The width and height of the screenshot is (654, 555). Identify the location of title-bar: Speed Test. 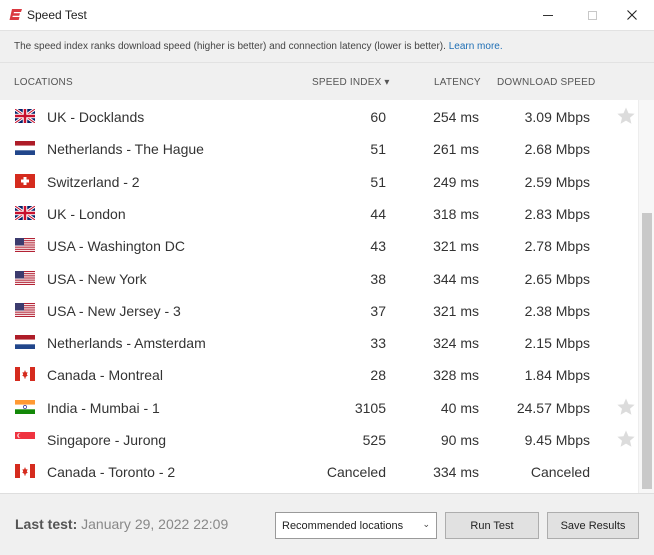
(327, 15).